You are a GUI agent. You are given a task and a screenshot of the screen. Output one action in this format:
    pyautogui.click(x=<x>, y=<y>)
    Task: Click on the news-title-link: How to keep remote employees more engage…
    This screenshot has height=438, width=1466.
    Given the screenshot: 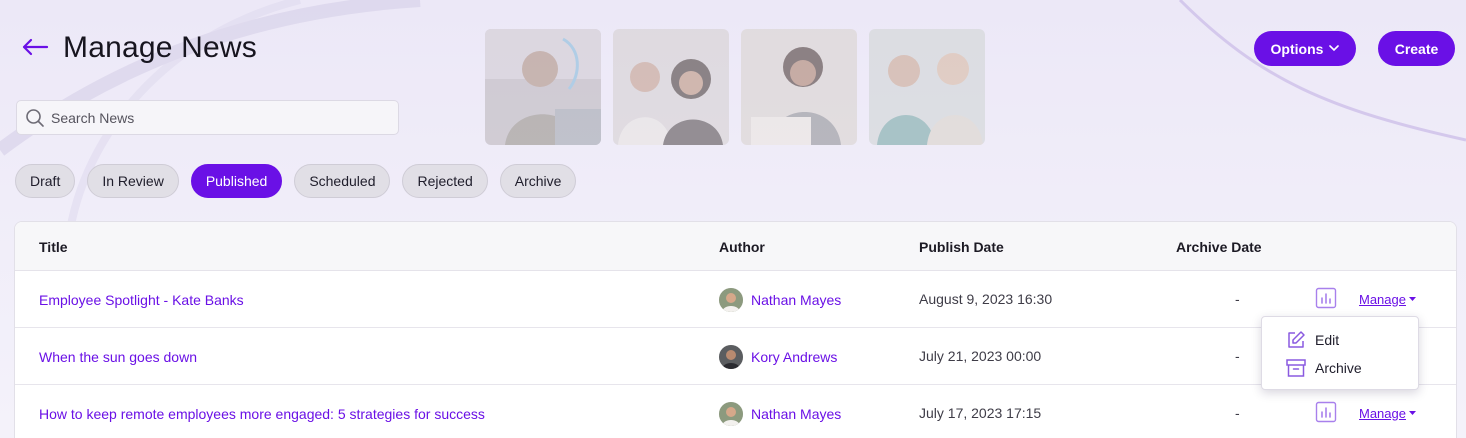 What is the action you would take?
    pyautogui.click(x=262, y=414)
    